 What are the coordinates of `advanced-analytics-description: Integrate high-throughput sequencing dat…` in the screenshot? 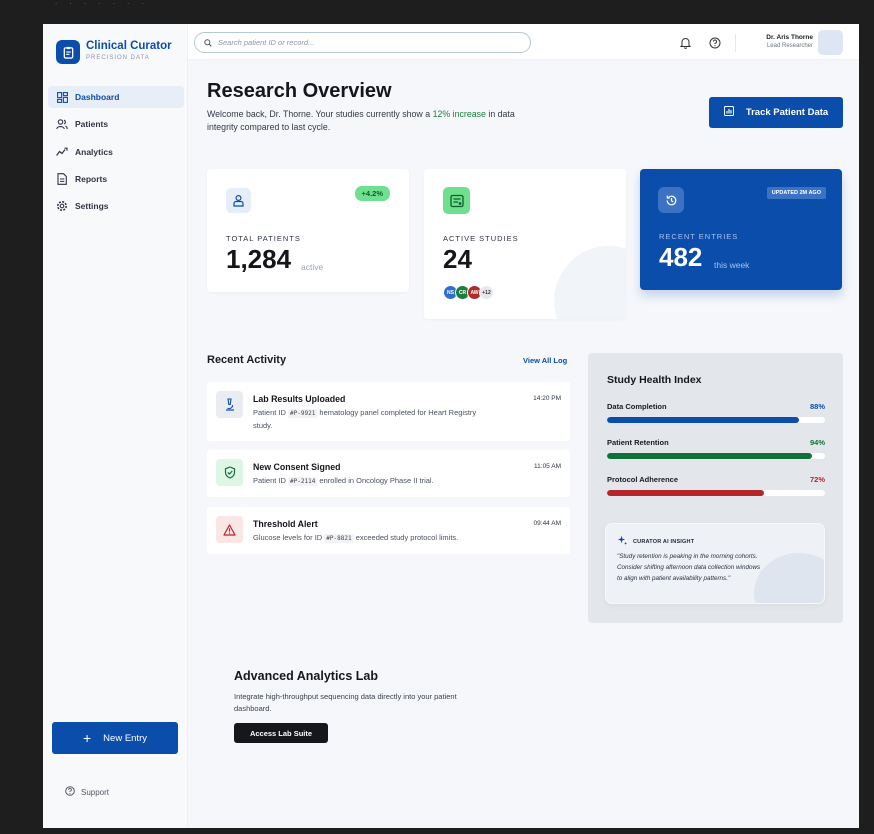 It's located at (345, 702).